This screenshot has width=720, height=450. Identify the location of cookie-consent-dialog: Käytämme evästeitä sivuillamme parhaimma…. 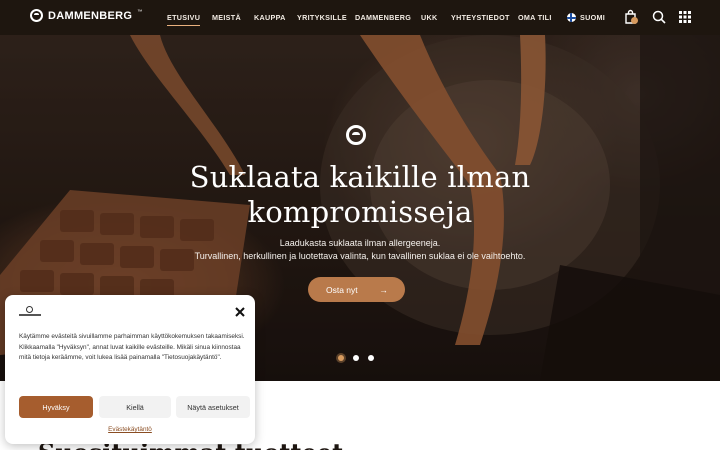
(130, 369).